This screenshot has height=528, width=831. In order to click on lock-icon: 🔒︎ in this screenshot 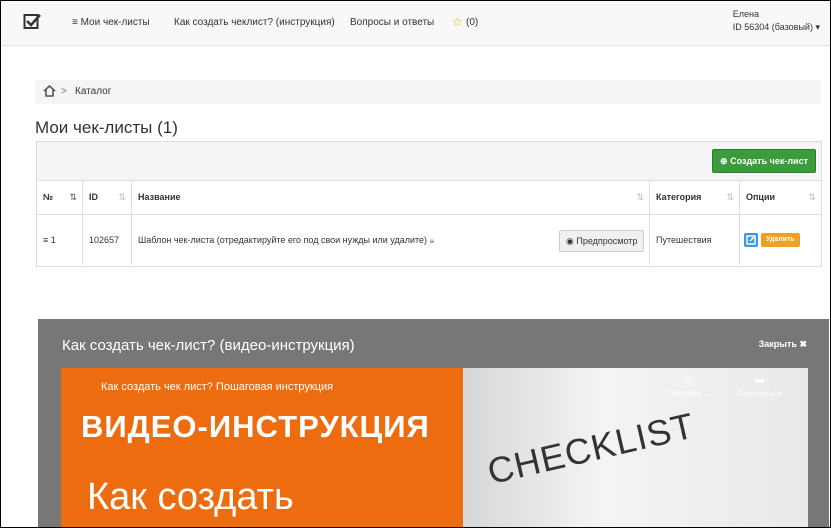, I will do `click(432, 240)`.